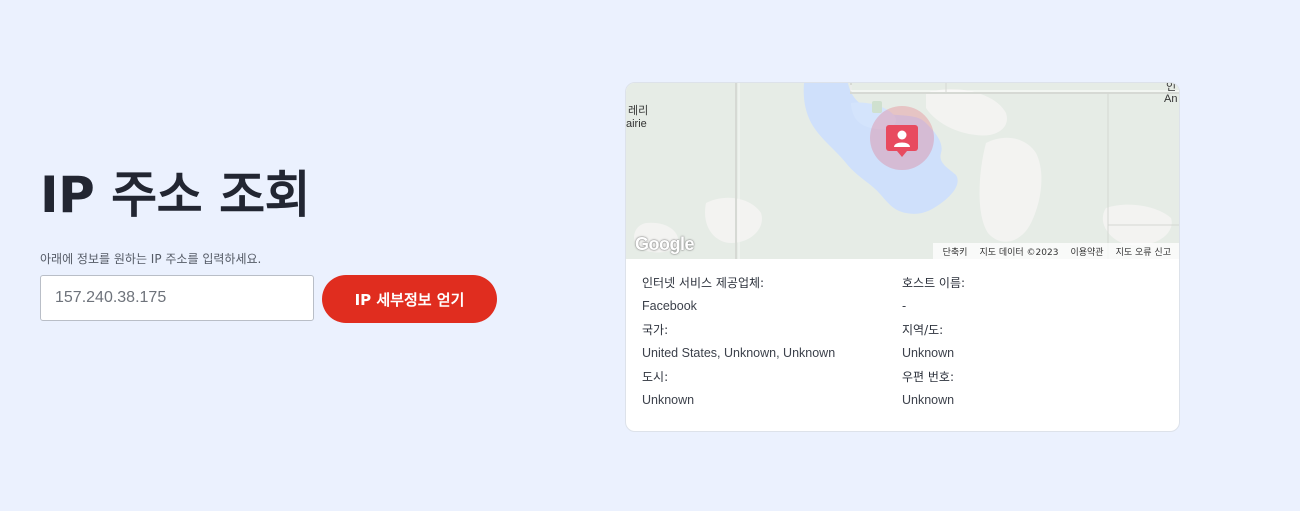  Describe the element at coordinates (703, 283) in the screenshot. I see `isp-label: 인터넷 서비스 제공업체:` at that location.